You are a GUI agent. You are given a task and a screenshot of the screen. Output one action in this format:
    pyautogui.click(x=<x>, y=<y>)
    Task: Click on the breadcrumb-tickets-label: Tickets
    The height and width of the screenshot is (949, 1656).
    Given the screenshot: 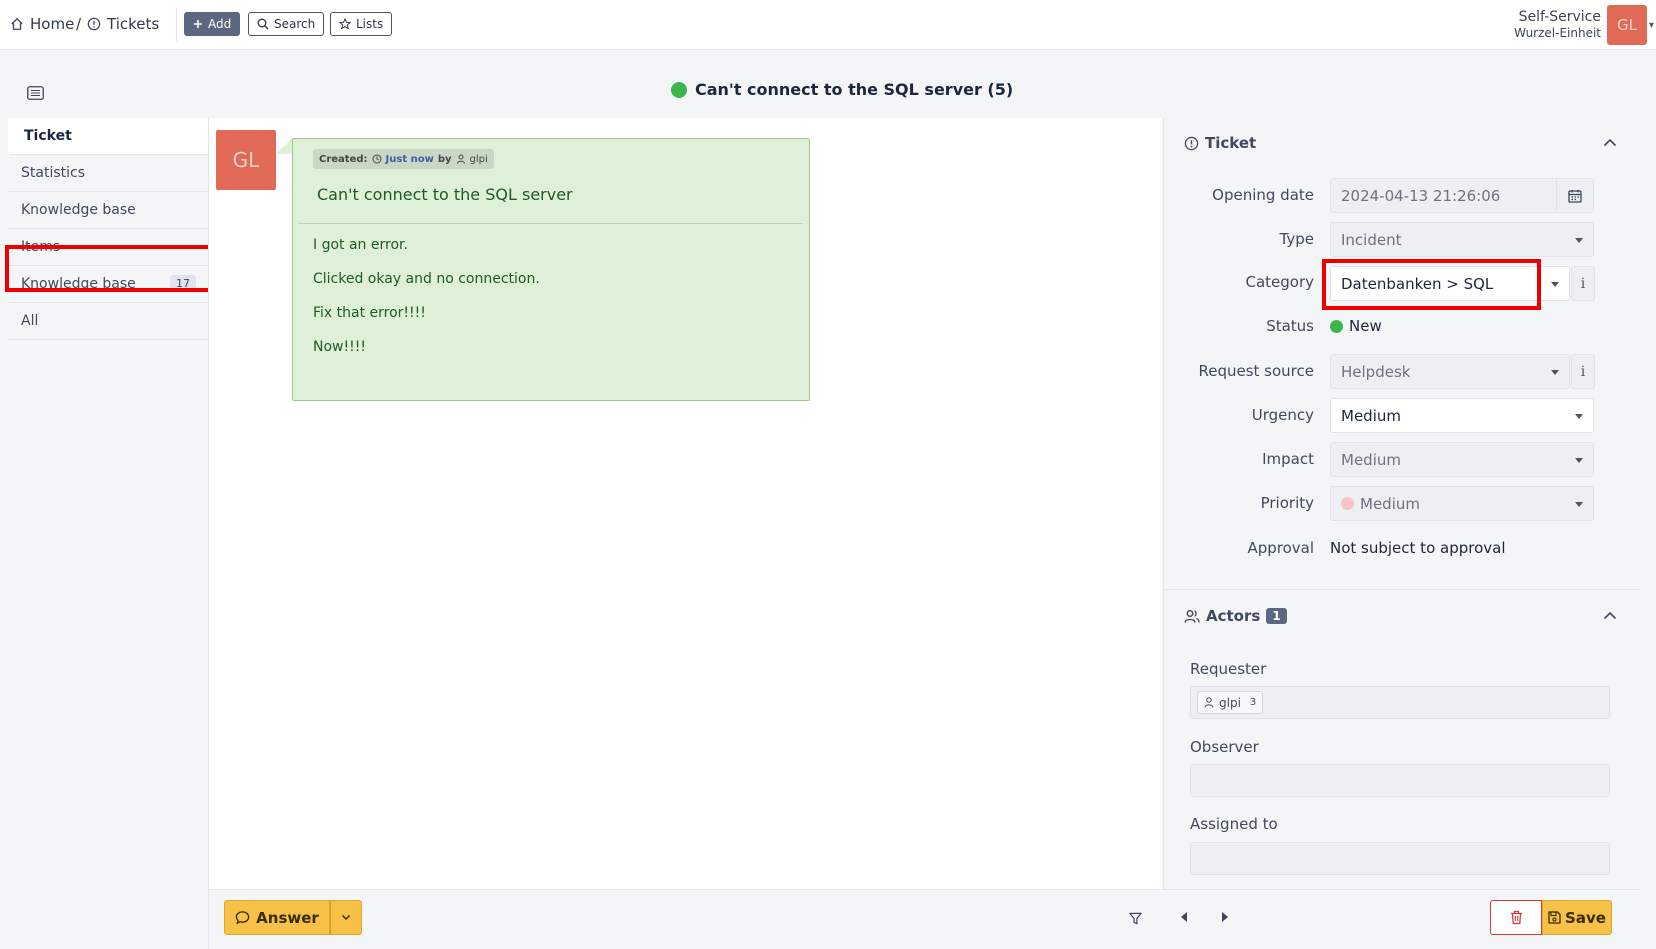 What is the action you would take?
    pyautogui.click(x=133, y=24)
    